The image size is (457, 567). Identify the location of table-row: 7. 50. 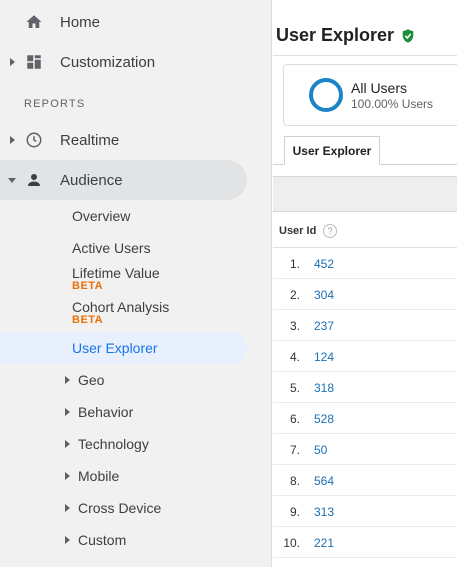
(365, 449).